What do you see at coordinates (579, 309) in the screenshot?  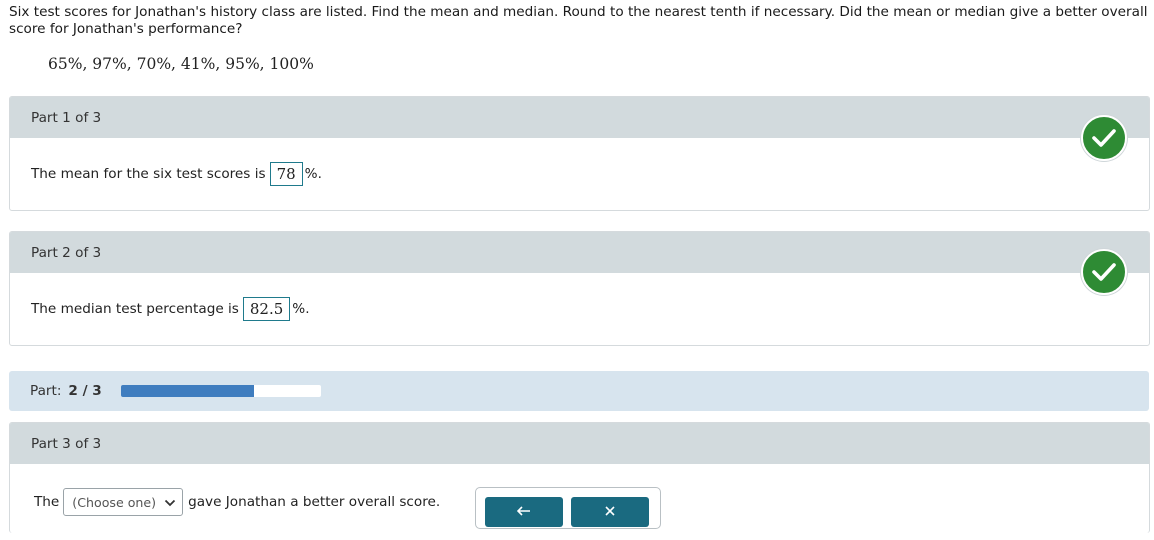 I see `part-2-body: The median test percentage is 82.5 %.` at bounding box center [579, 309].